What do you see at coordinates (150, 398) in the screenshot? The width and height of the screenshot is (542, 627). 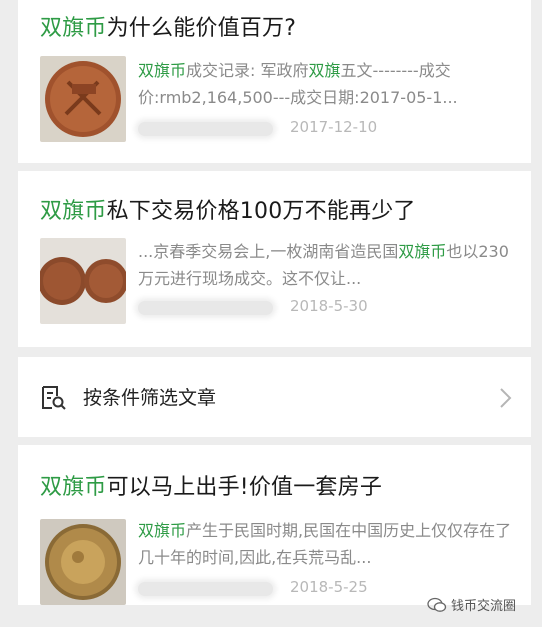 I see `filter-label: 按条件筛选文章` at bounding box center [150, 398].